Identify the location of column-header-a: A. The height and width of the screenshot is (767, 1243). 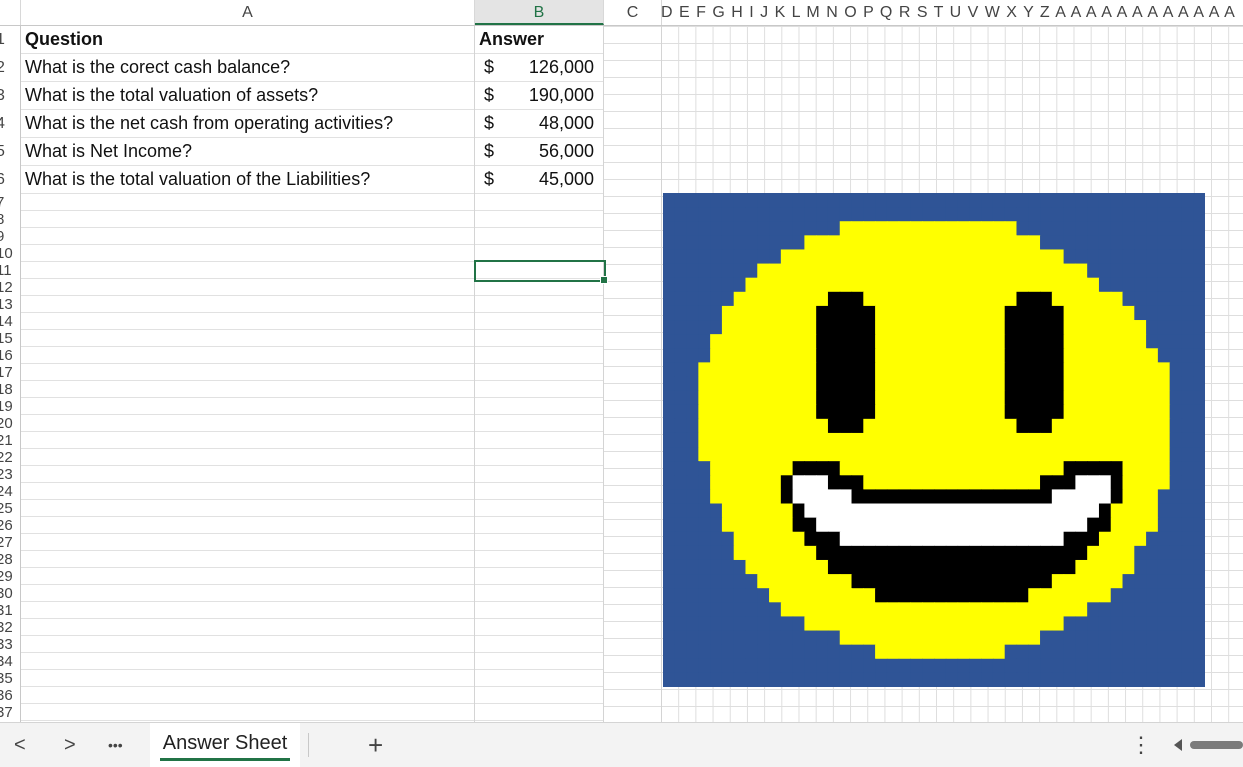
(248, 12).